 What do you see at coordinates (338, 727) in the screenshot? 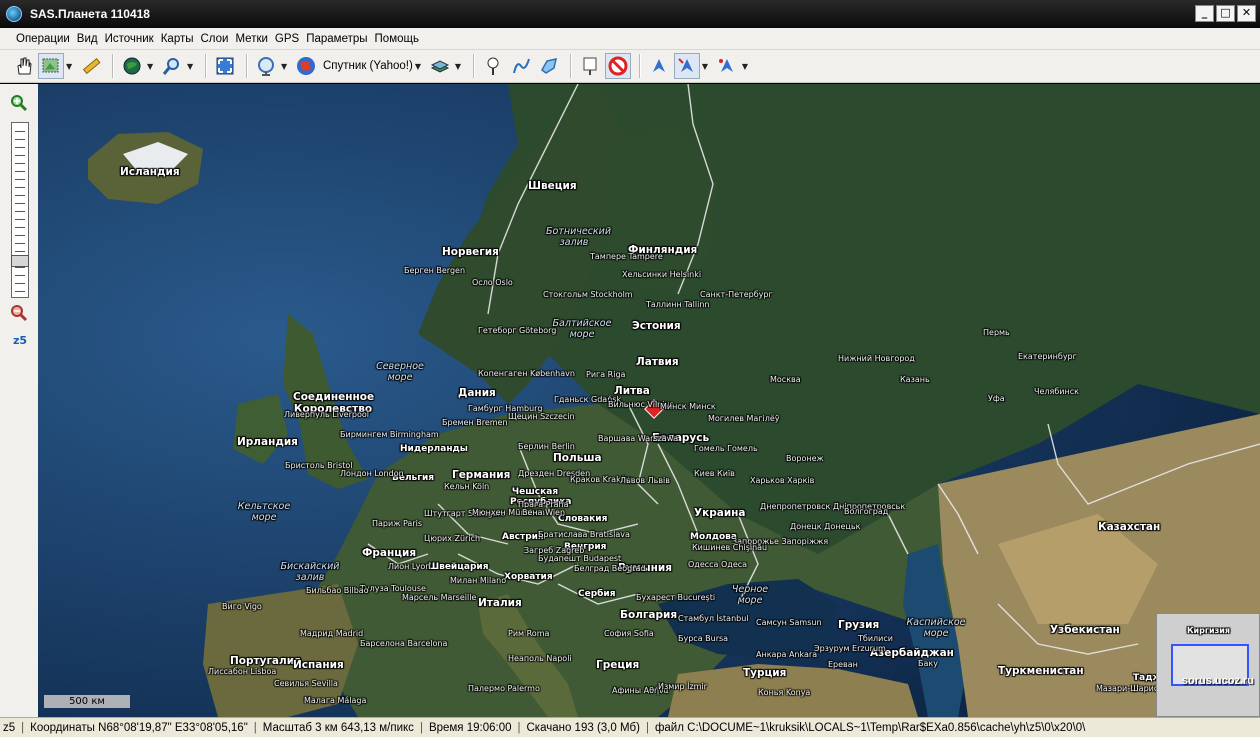
I see `status-scale: Масштаб 3 км 643,13 м/пикс` at bounding box center [338, 727].